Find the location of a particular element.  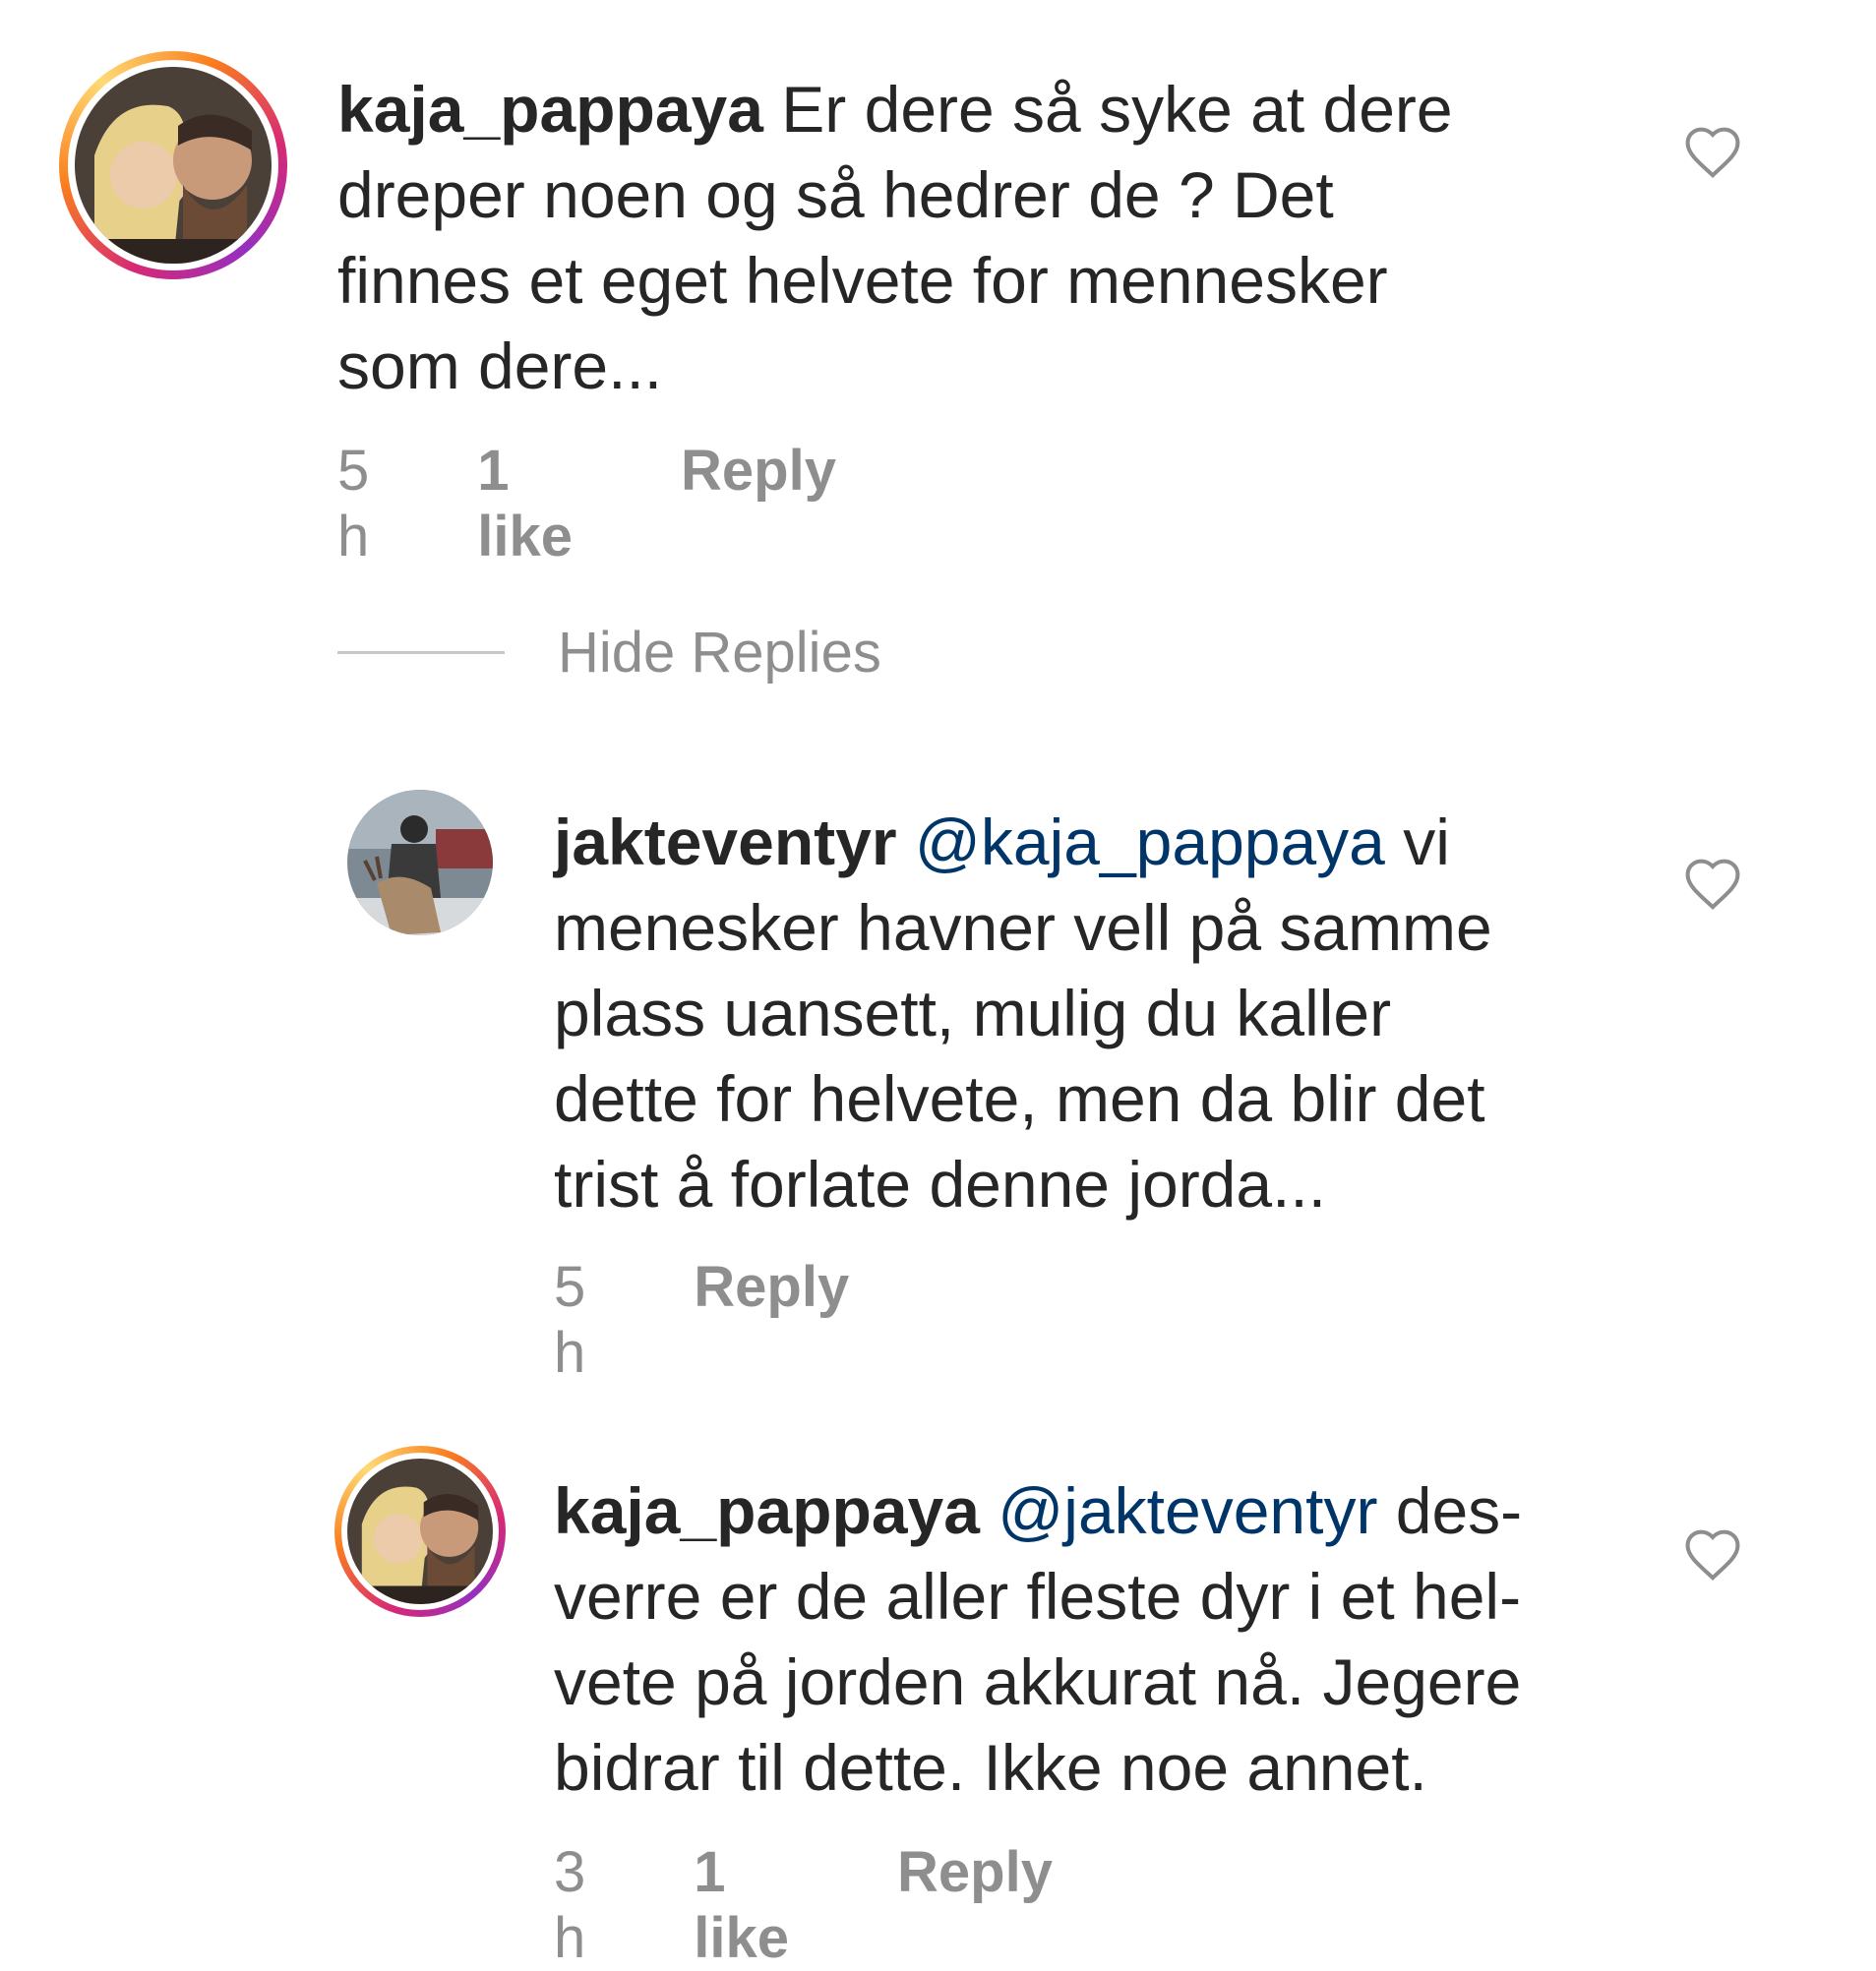

reply-line: des- is located at coordinates (1459, 1510).